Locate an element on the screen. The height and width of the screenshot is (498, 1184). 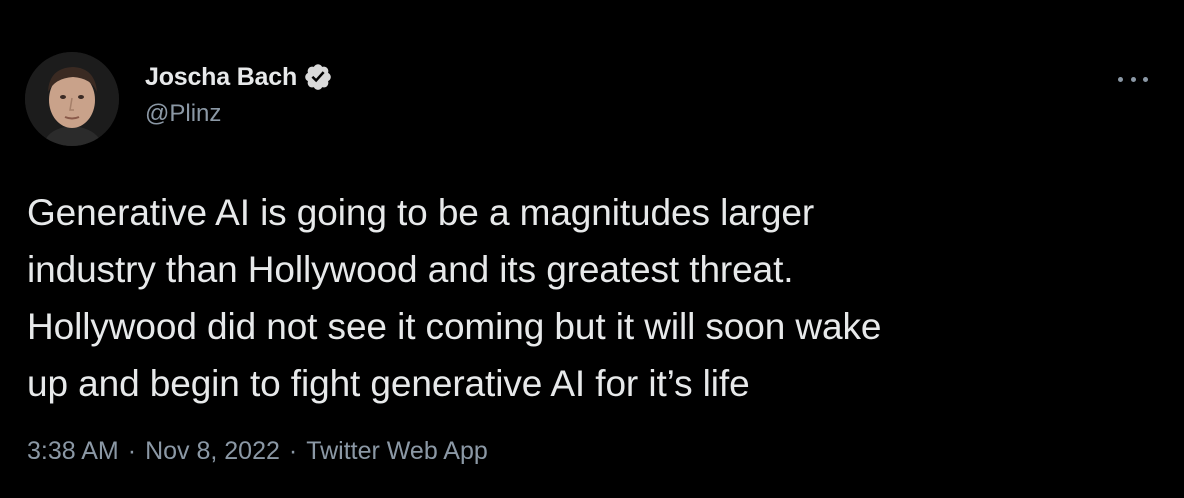
tweet-meta: 3:38 AM · Nov 8, 2022 · Twitter Web App is located at coordinates (257, 451).